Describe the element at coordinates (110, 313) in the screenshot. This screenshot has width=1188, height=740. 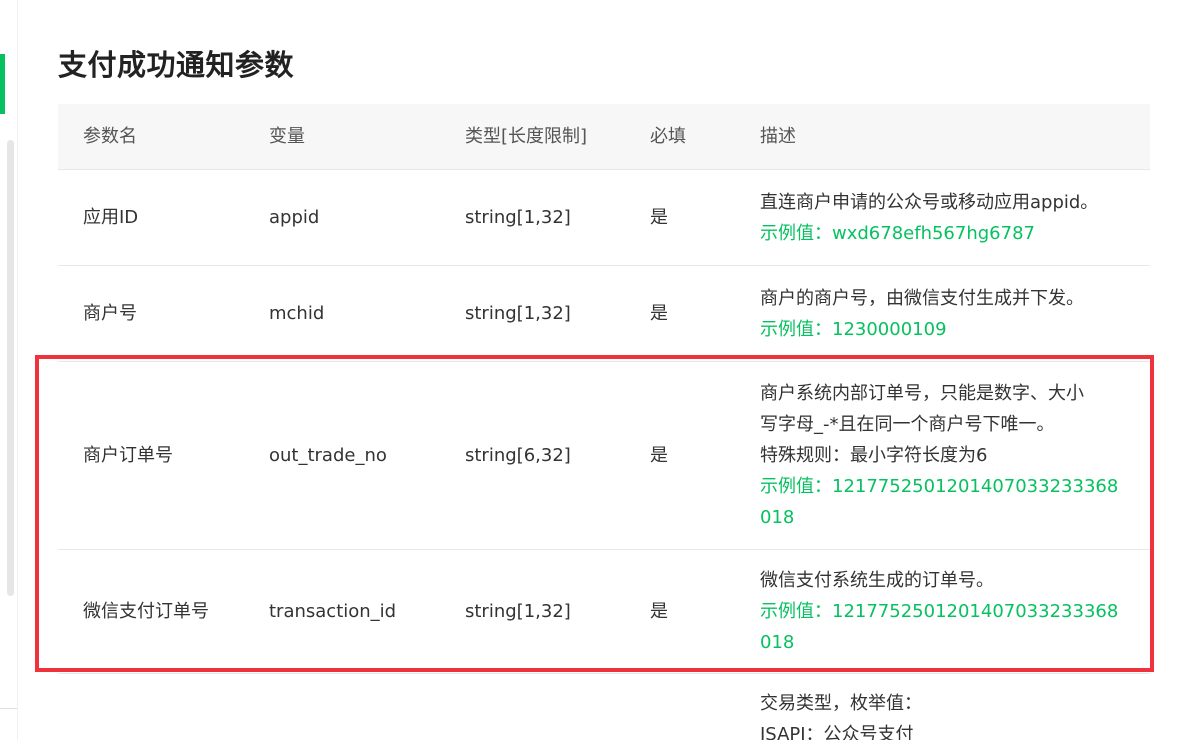
I see `param-name: 商户号` at that location.